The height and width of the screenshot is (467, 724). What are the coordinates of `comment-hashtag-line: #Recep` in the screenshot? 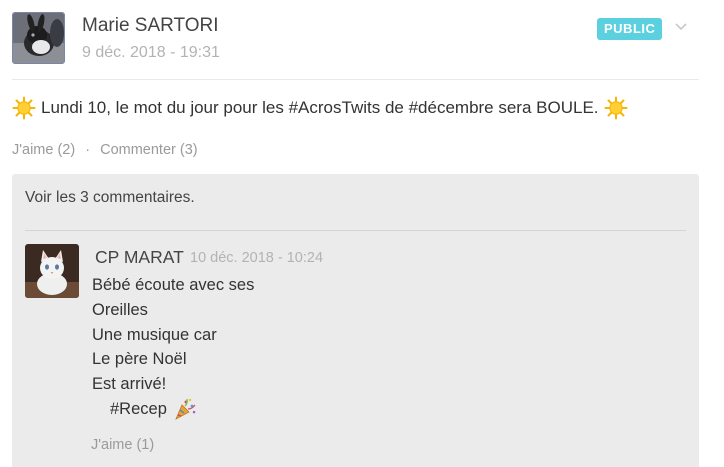 It's located at (173, 409).